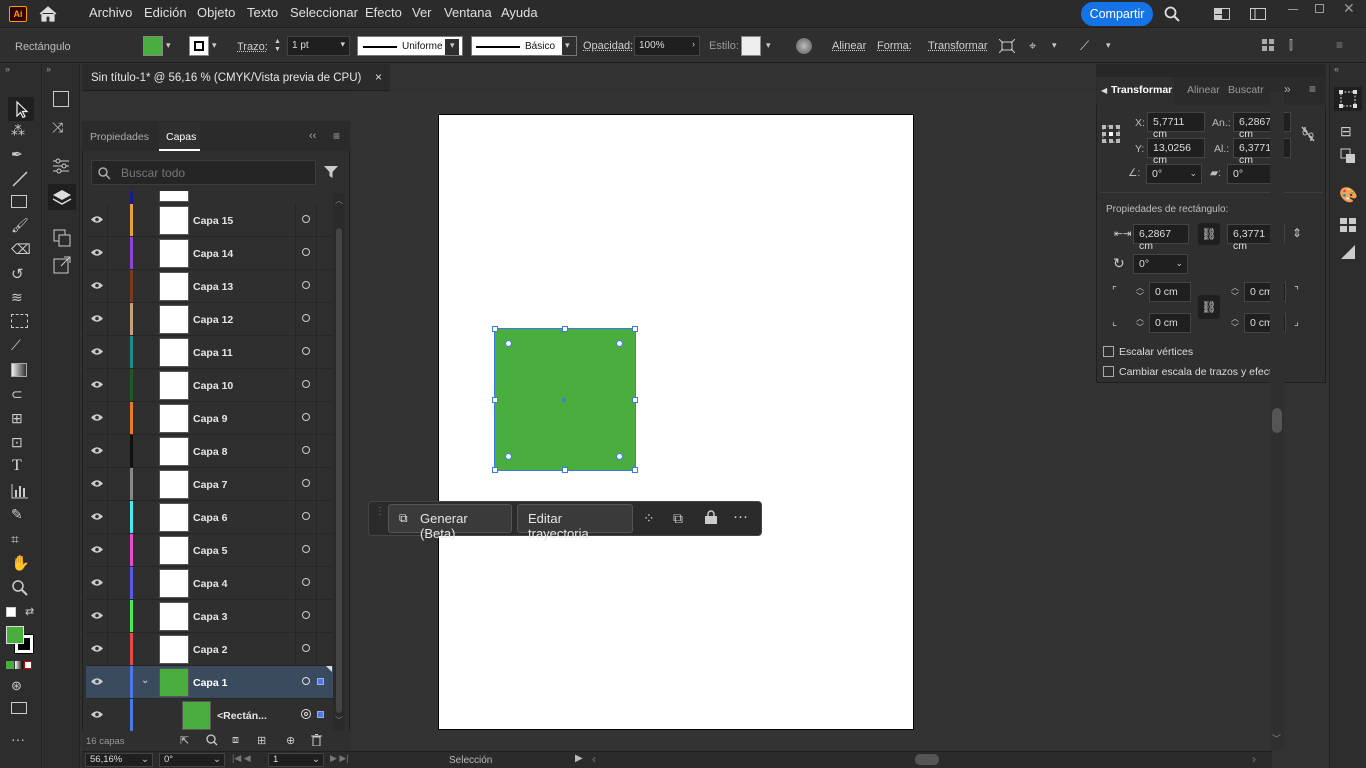 Image resolution: width=1366 pixels, height=768 pixels. What do you see at coordinates (209, 682) in the screenshot?
I see `layer-row-active: ⌄ Capa 1` at bounding box center [209, 682].